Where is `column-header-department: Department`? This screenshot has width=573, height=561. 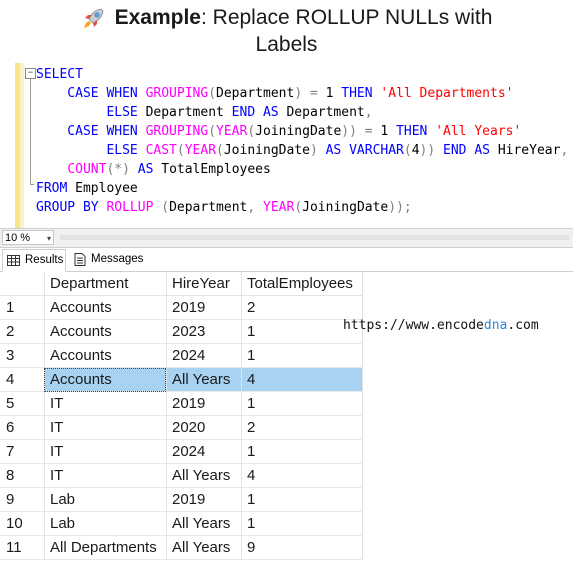
column-header-department: Department is located at coordinates (105, 284).